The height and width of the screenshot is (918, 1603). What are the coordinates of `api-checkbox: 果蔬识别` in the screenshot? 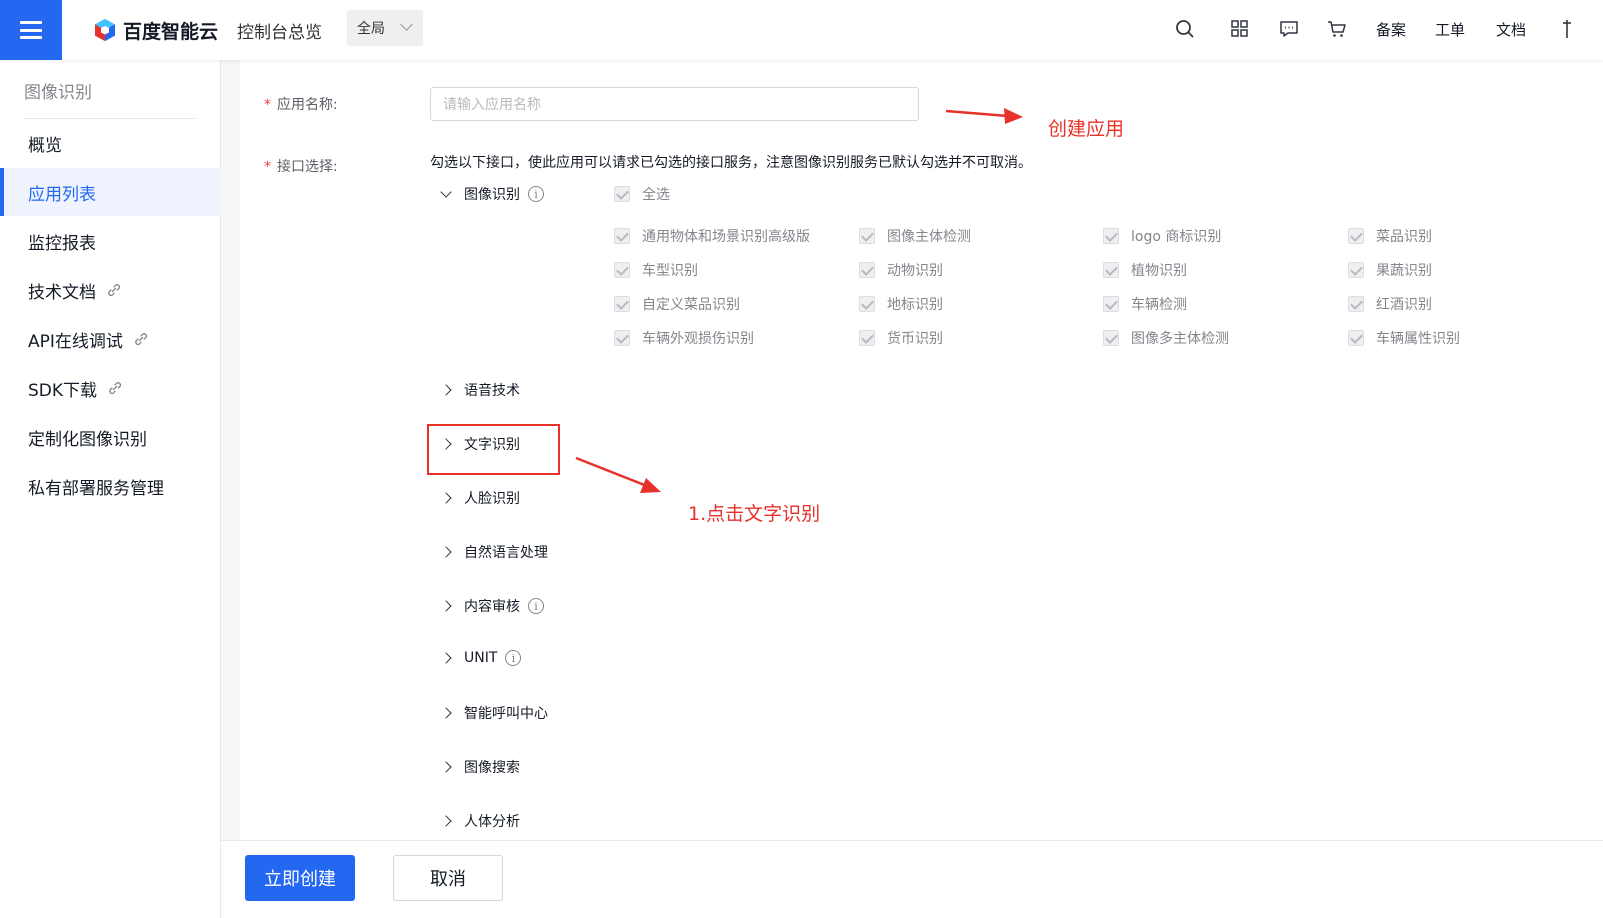 It's located at (1390, 270).